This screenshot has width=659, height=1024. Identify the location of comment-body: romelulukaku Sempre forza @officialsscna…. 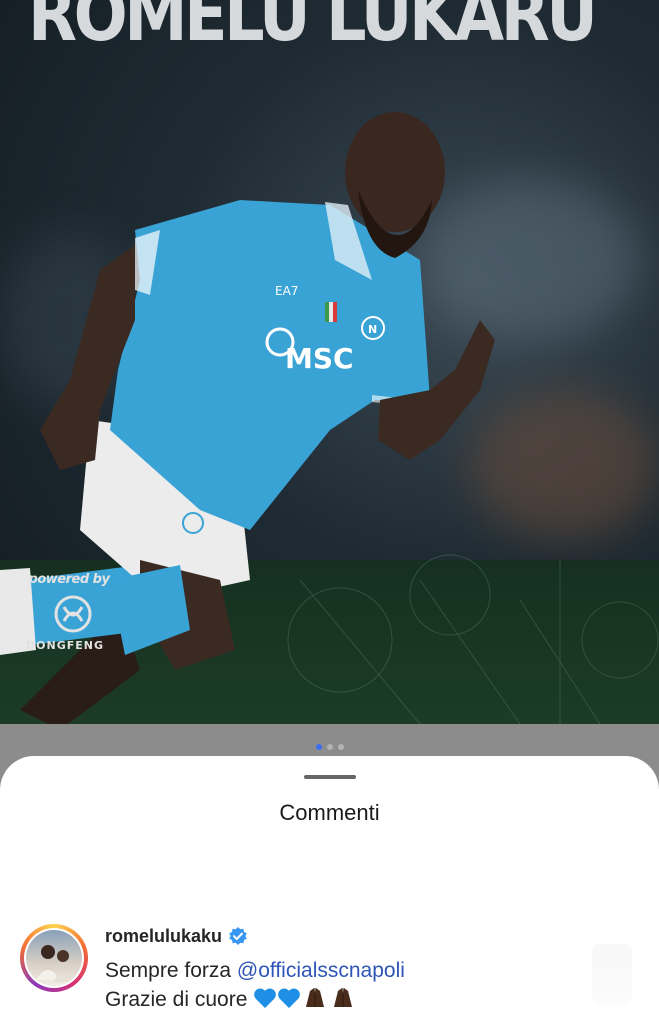
(255, 969).